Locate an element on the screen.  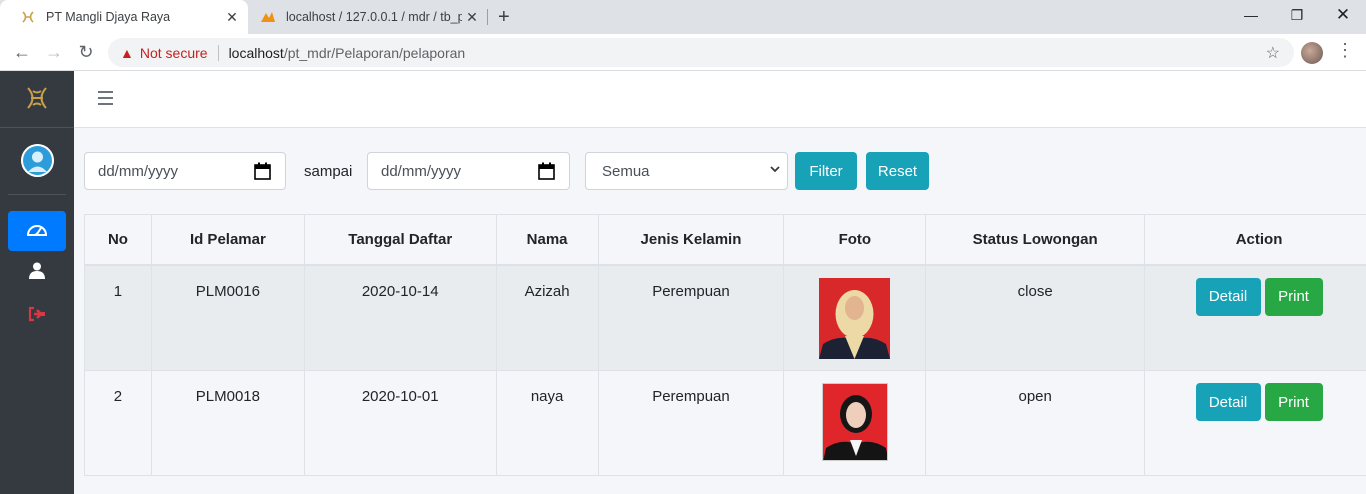
cell-tanggal: 2020-10-01 is located at coordinates (400, 423).